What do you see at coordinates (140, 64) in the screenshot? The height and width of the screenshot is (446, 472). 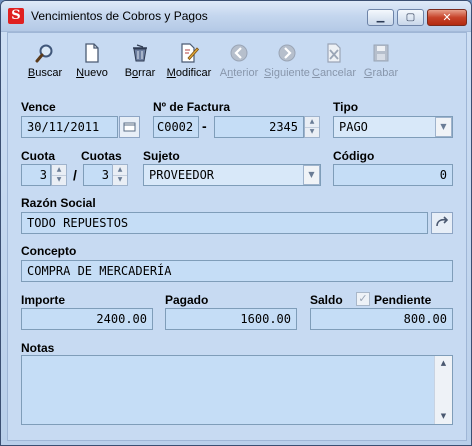 I see `borrar-button: Borrar` at bounding box center [140, 64].